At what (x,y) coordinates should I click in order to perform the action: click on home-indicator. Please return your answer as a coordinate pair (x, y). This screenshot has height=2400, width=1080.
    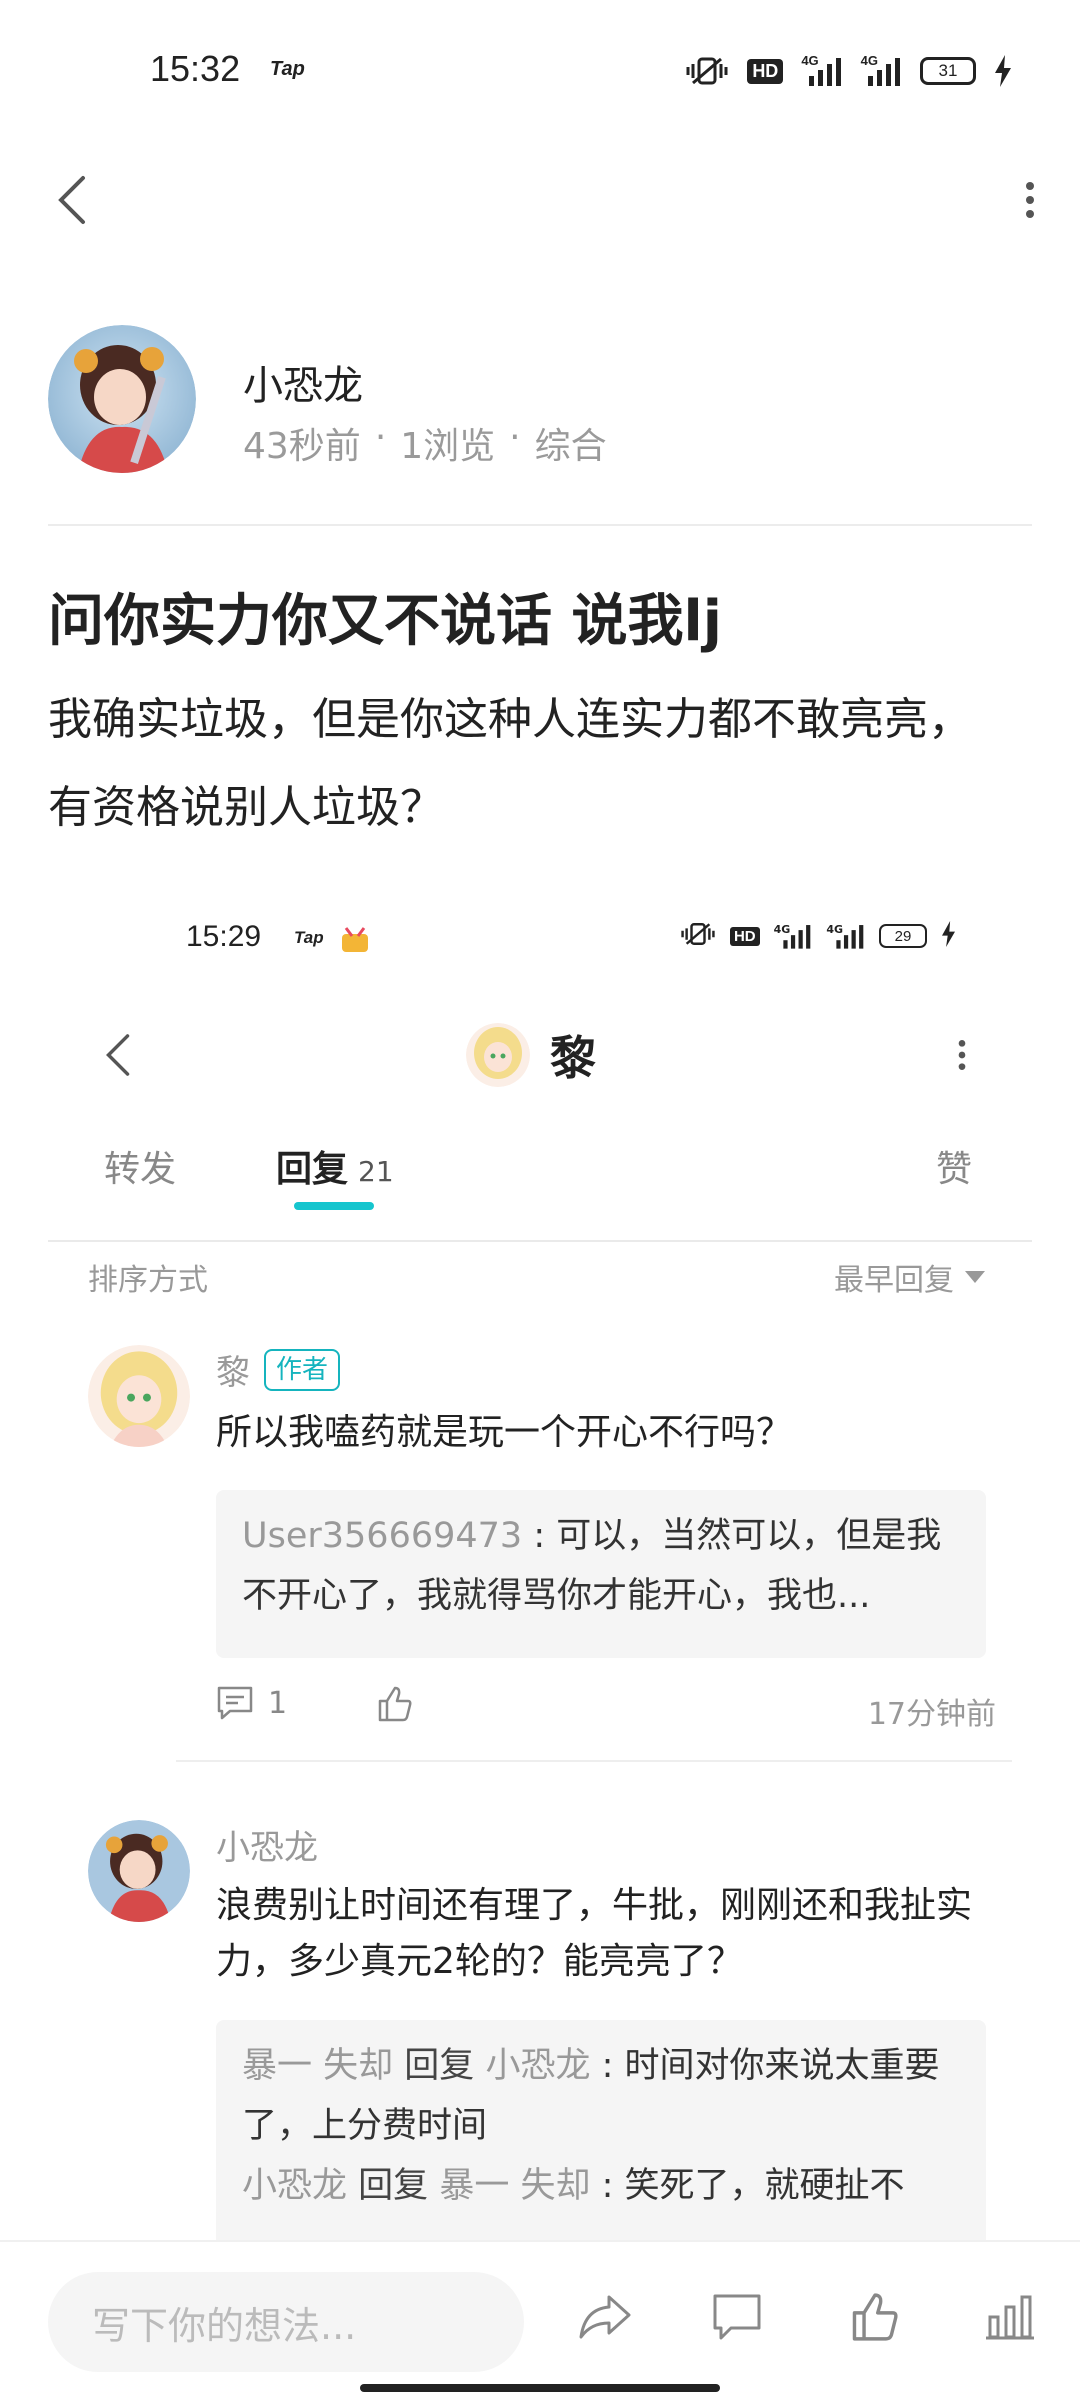
    Looking at the image, I should click on (540, 2388).